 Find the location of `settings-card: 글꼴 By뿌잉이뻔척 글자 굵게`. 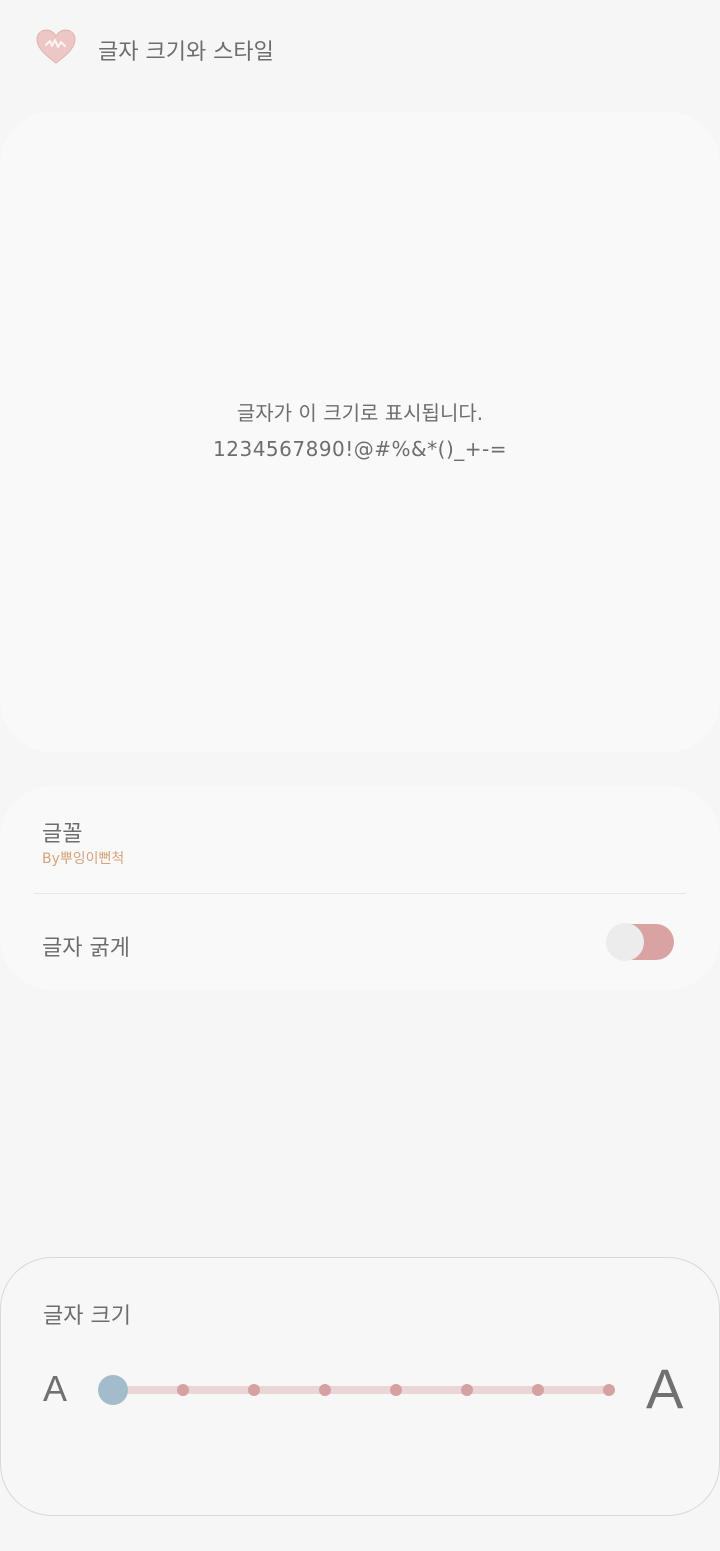

settings-card: 글꼴 By뿌잉이뻔척 글자 굵게 is located at coordinates (360, 888).